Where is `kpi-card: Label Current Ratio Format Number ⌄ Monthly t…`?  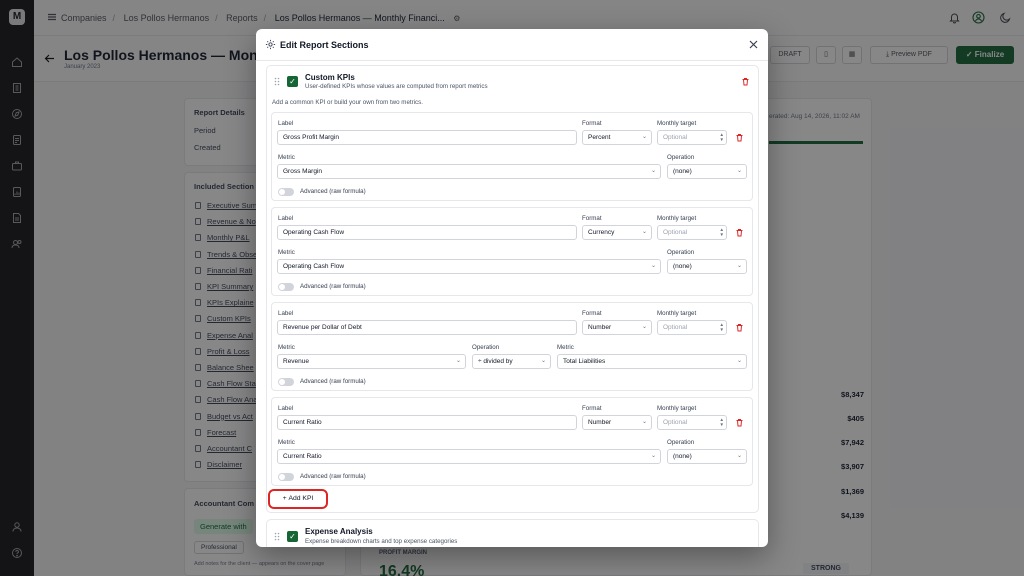 kpi-card: Label Current Ratio Format Number ⌄ Monthly t… is located at coordinates (512, 441).